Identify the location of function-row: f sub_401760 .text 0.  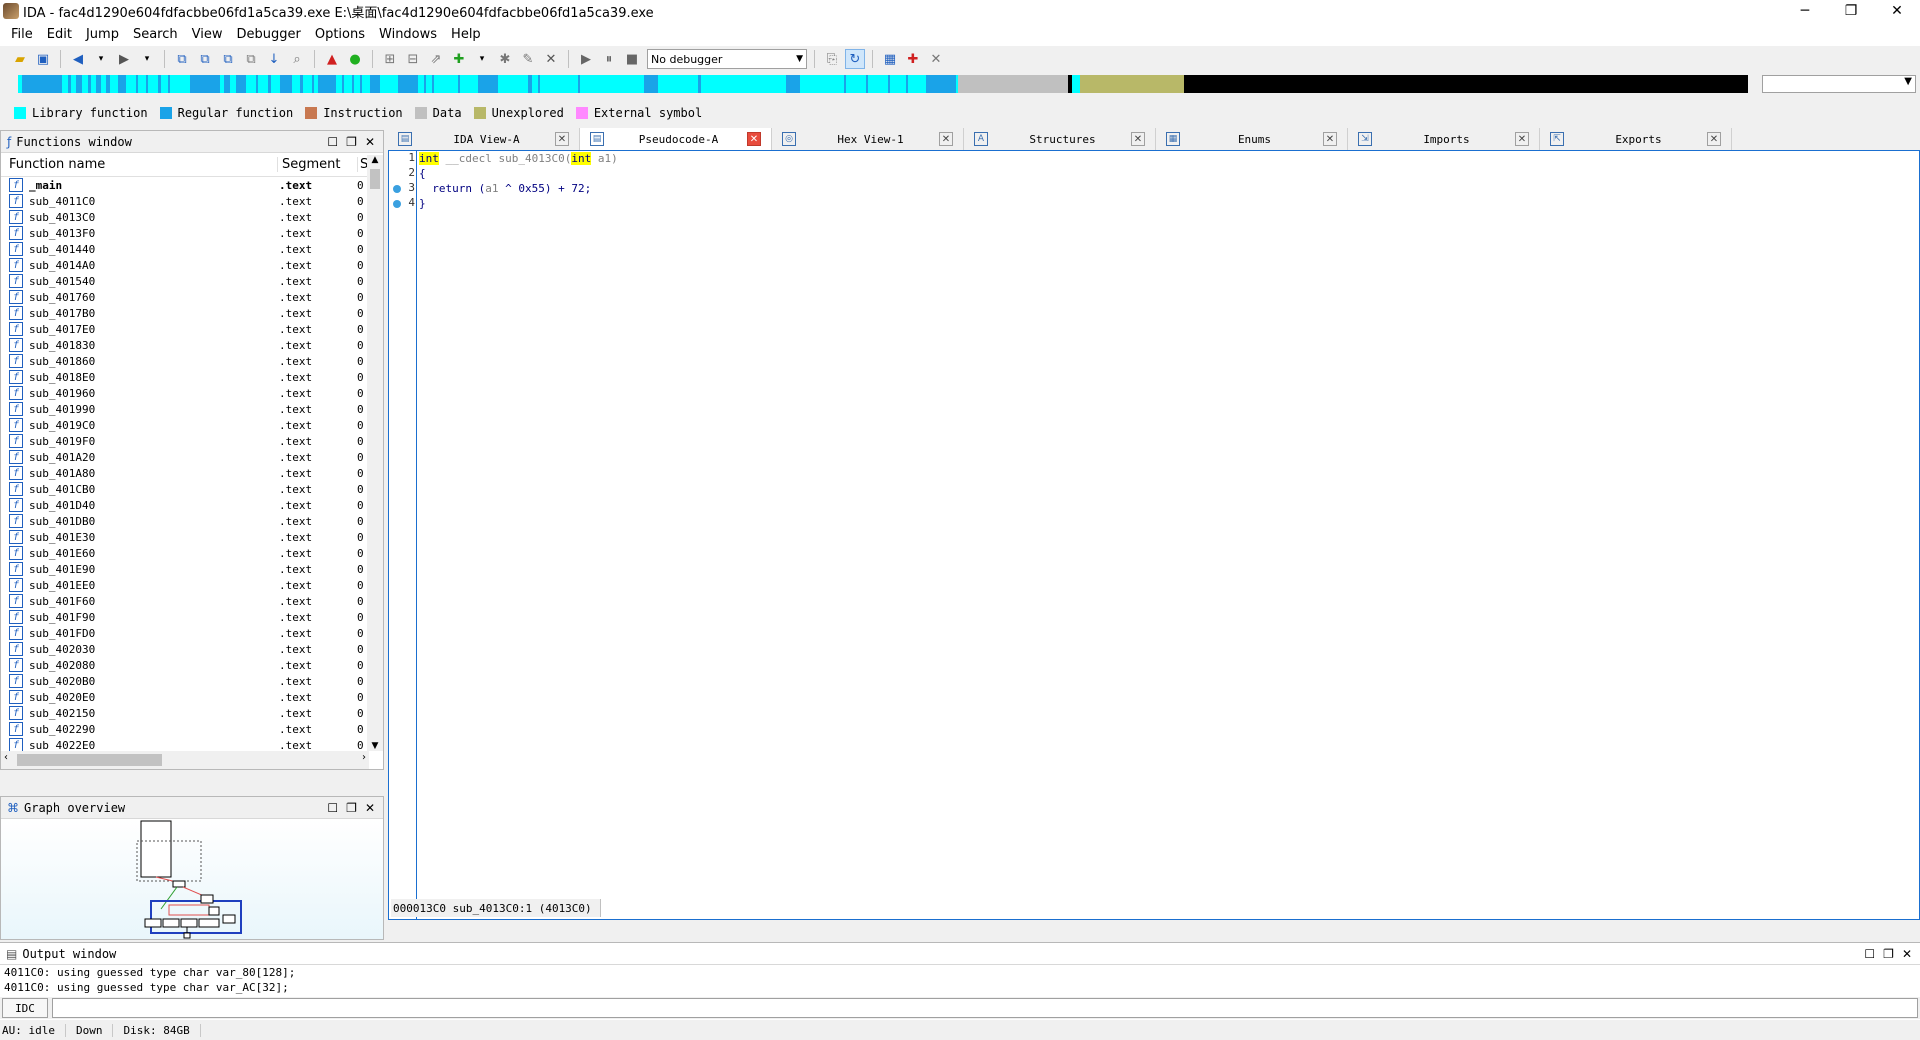
(185, 297).